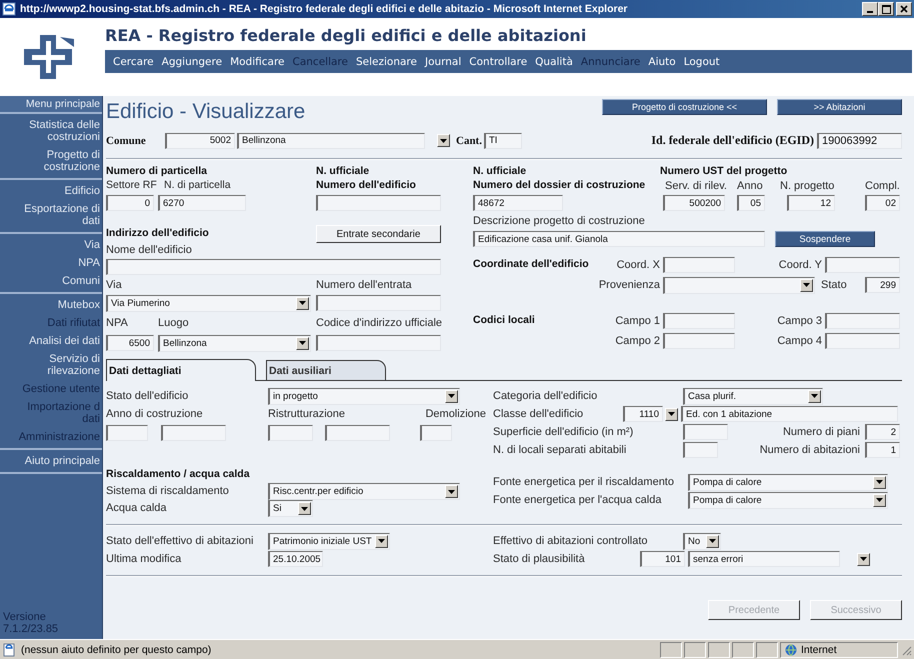  What do you see at coordinates (808, 186) in the screenshot?
I see `field-label: N. progetto` at bounding box center [808, 186].